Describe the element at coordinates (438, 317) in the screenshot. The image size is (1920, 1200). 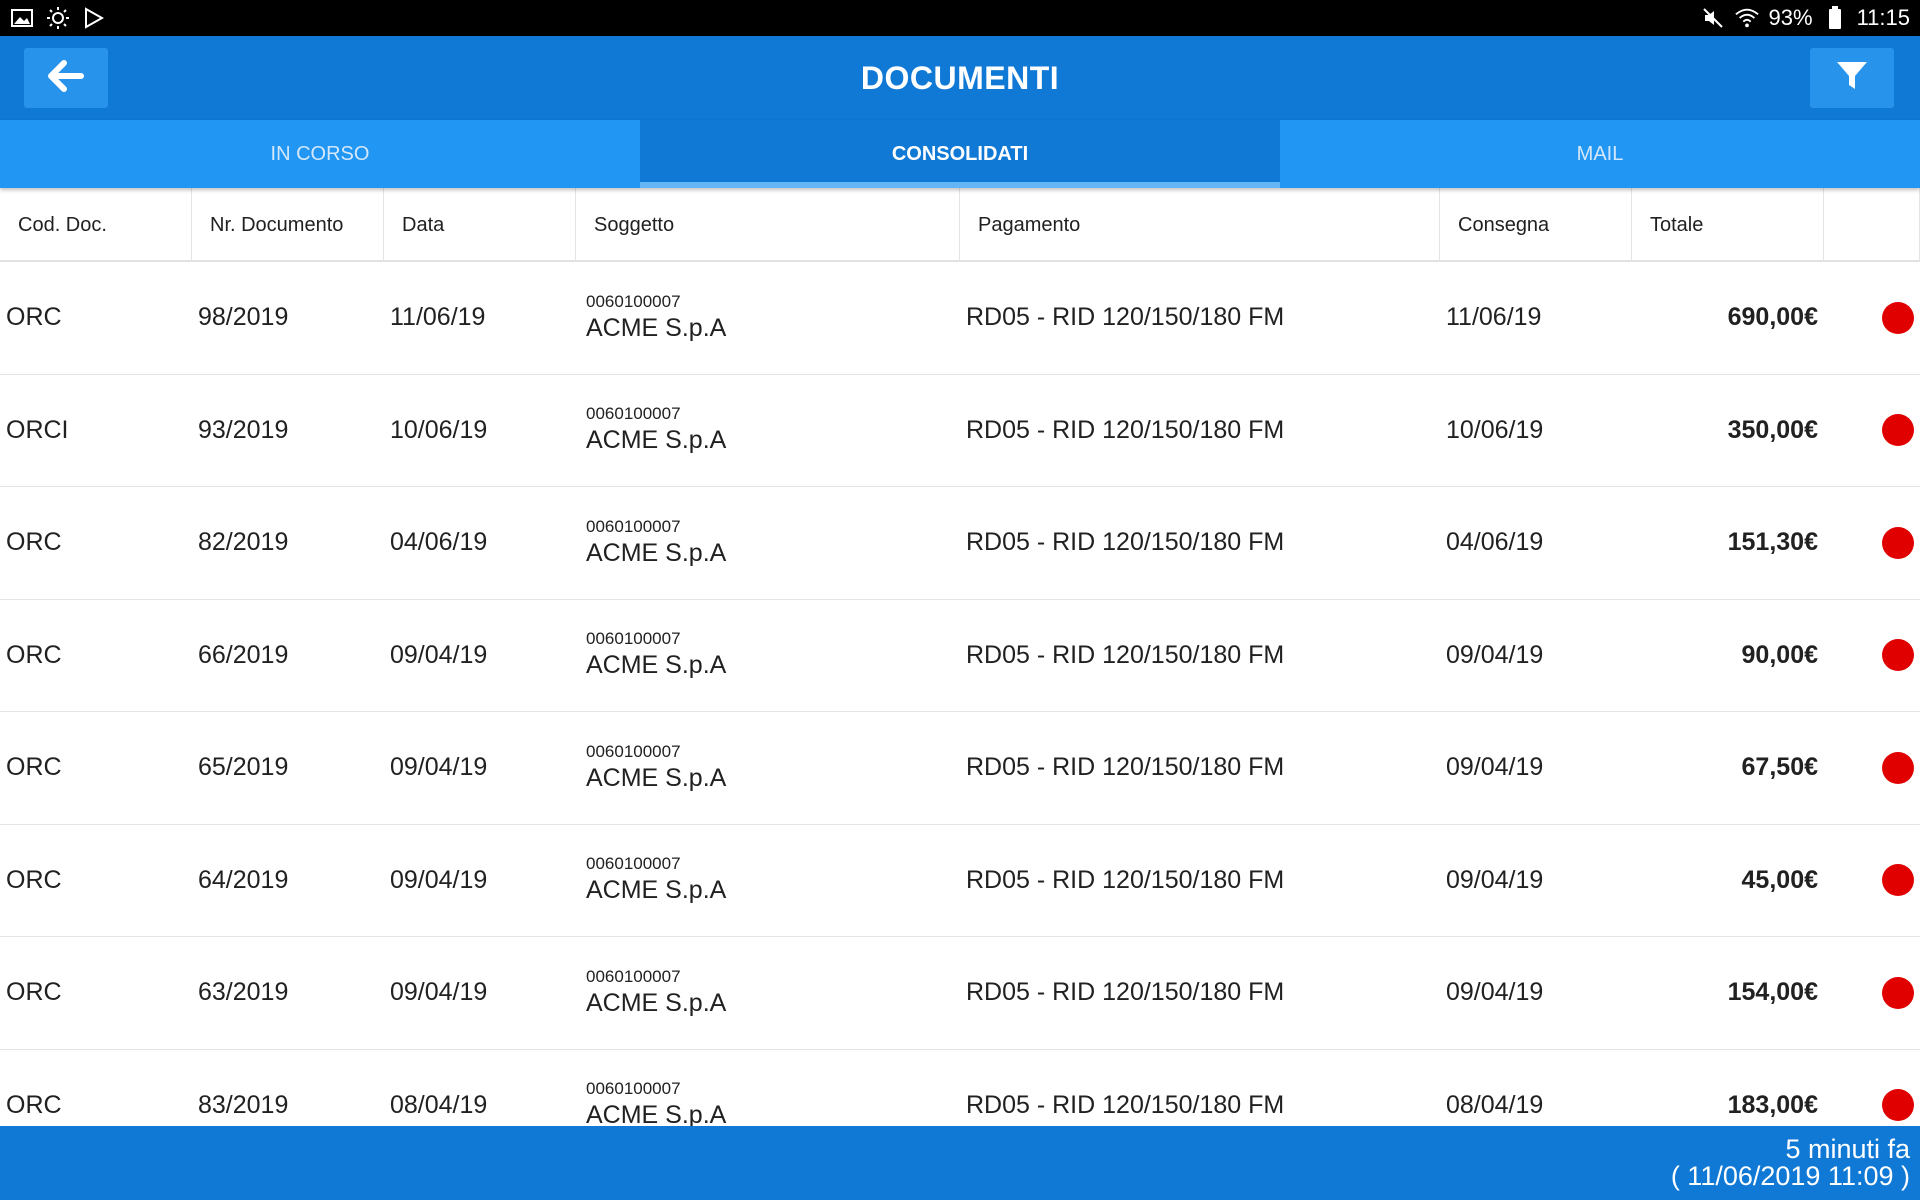
I see `cell-data: 11/06/19` at that location.